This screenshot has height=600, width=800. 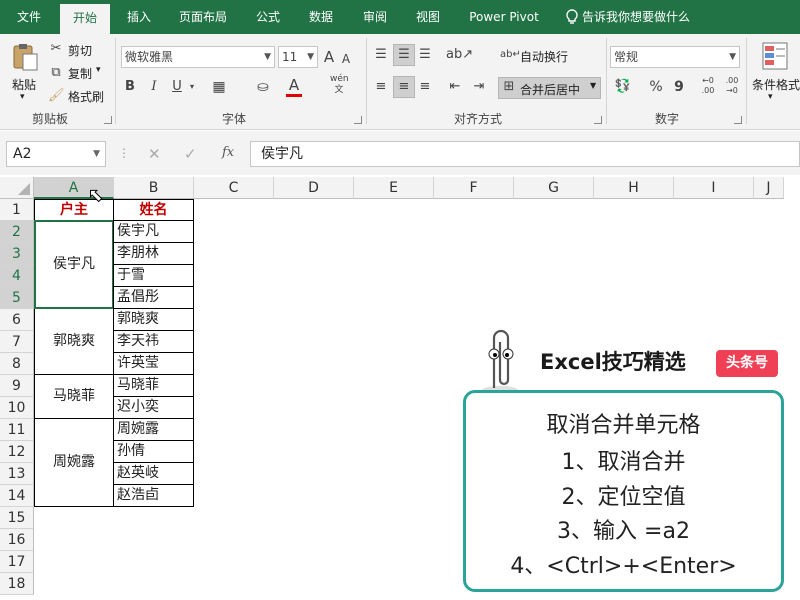 What do you see at coordinates (154, 87) in the screenshot?
I see `italic-button: I` at bounding box center [154, 87].